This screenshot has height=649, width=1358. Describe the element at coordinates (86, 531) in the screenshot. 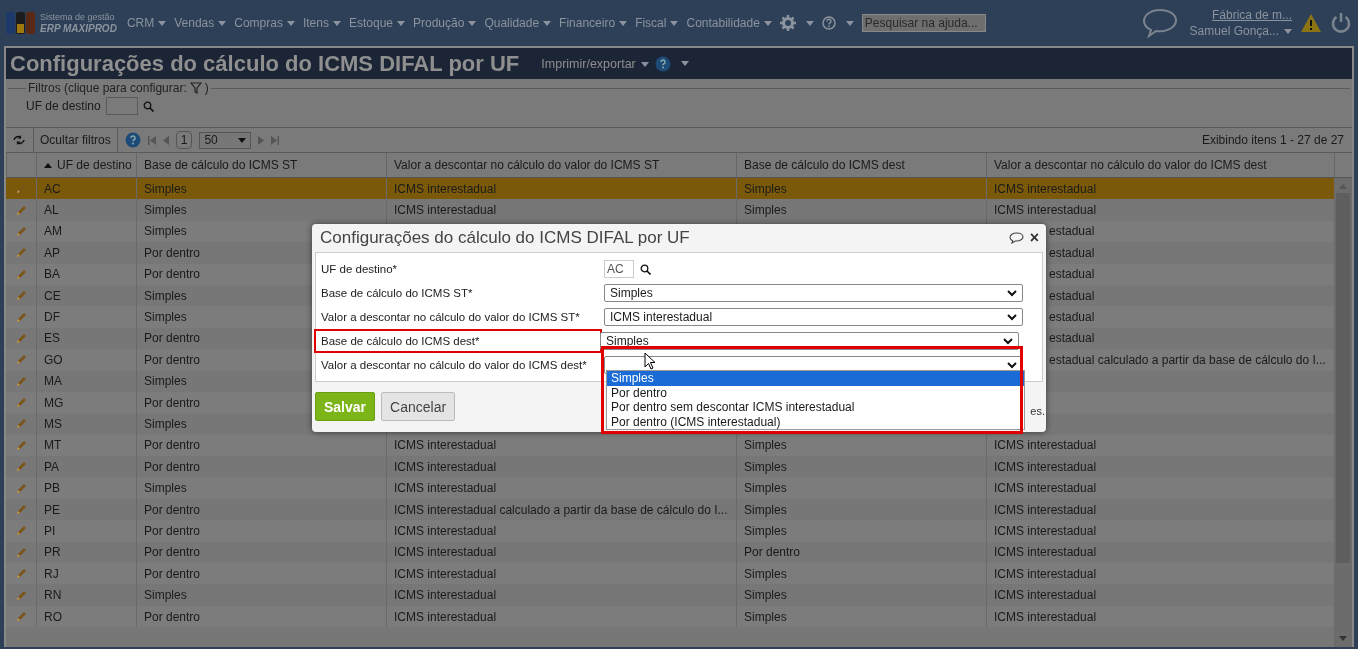

I see `table-cell: PI` at that location.